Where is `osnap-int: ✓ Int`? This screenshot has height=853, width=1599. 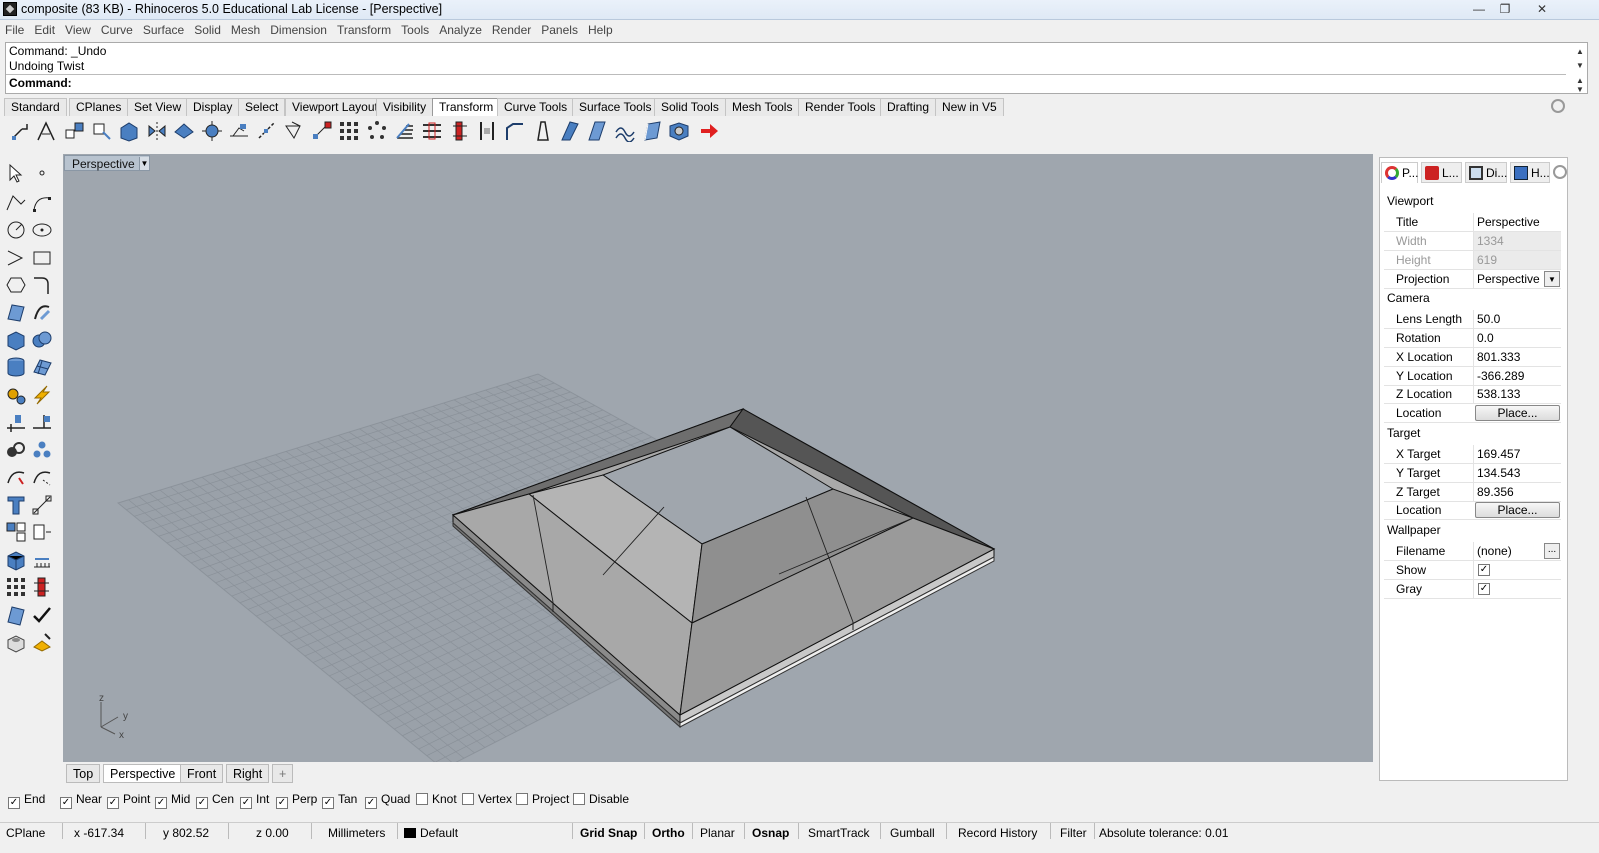
osnap-int: ✓ Int is located at coordinates (254, 800).